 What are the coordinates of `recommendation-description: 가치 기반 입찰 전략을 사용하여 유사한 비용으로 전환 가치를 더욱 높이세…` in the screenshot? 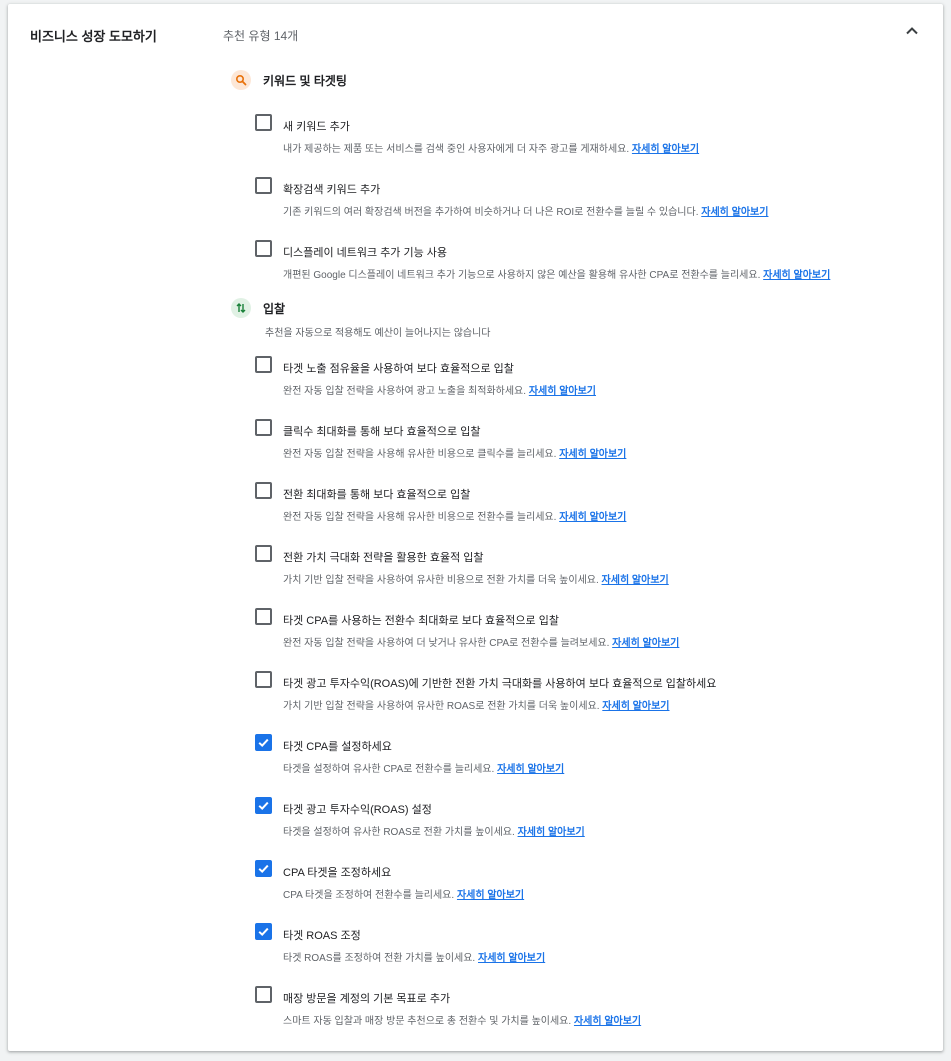 It's located at (476, 578).